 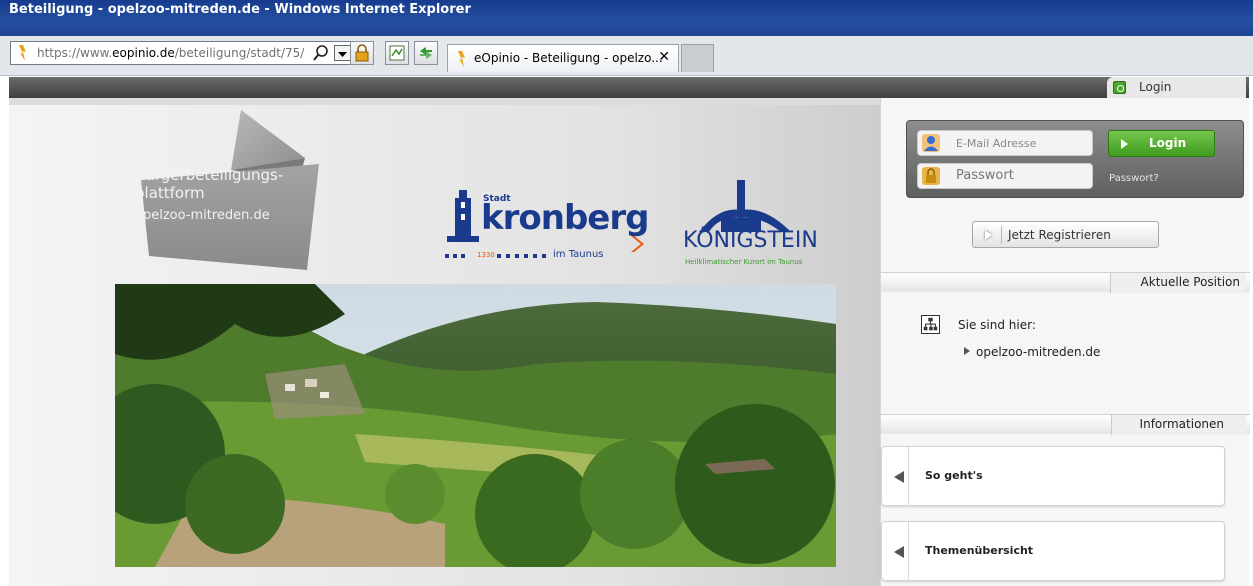 I want to click on register-button-label: Jetzt Registrieren, so click(x=1059, y=235).